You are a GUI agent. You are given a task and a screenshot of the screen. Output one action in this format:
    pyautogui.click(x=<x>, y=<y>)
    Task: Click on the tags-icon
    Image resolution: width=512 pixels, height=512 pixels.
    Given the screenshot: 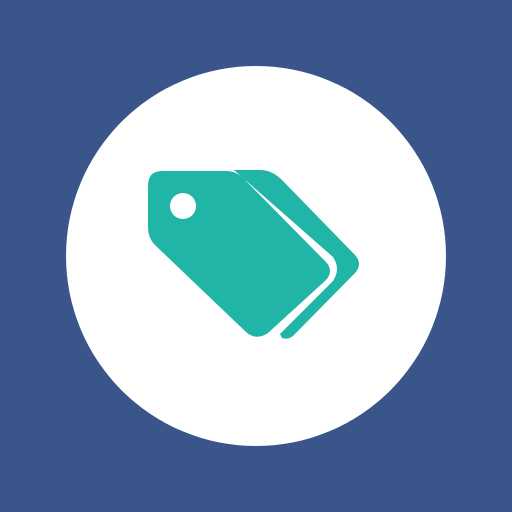 What is the action you would take?
    pyautogui.click(x=253, y=254)
    